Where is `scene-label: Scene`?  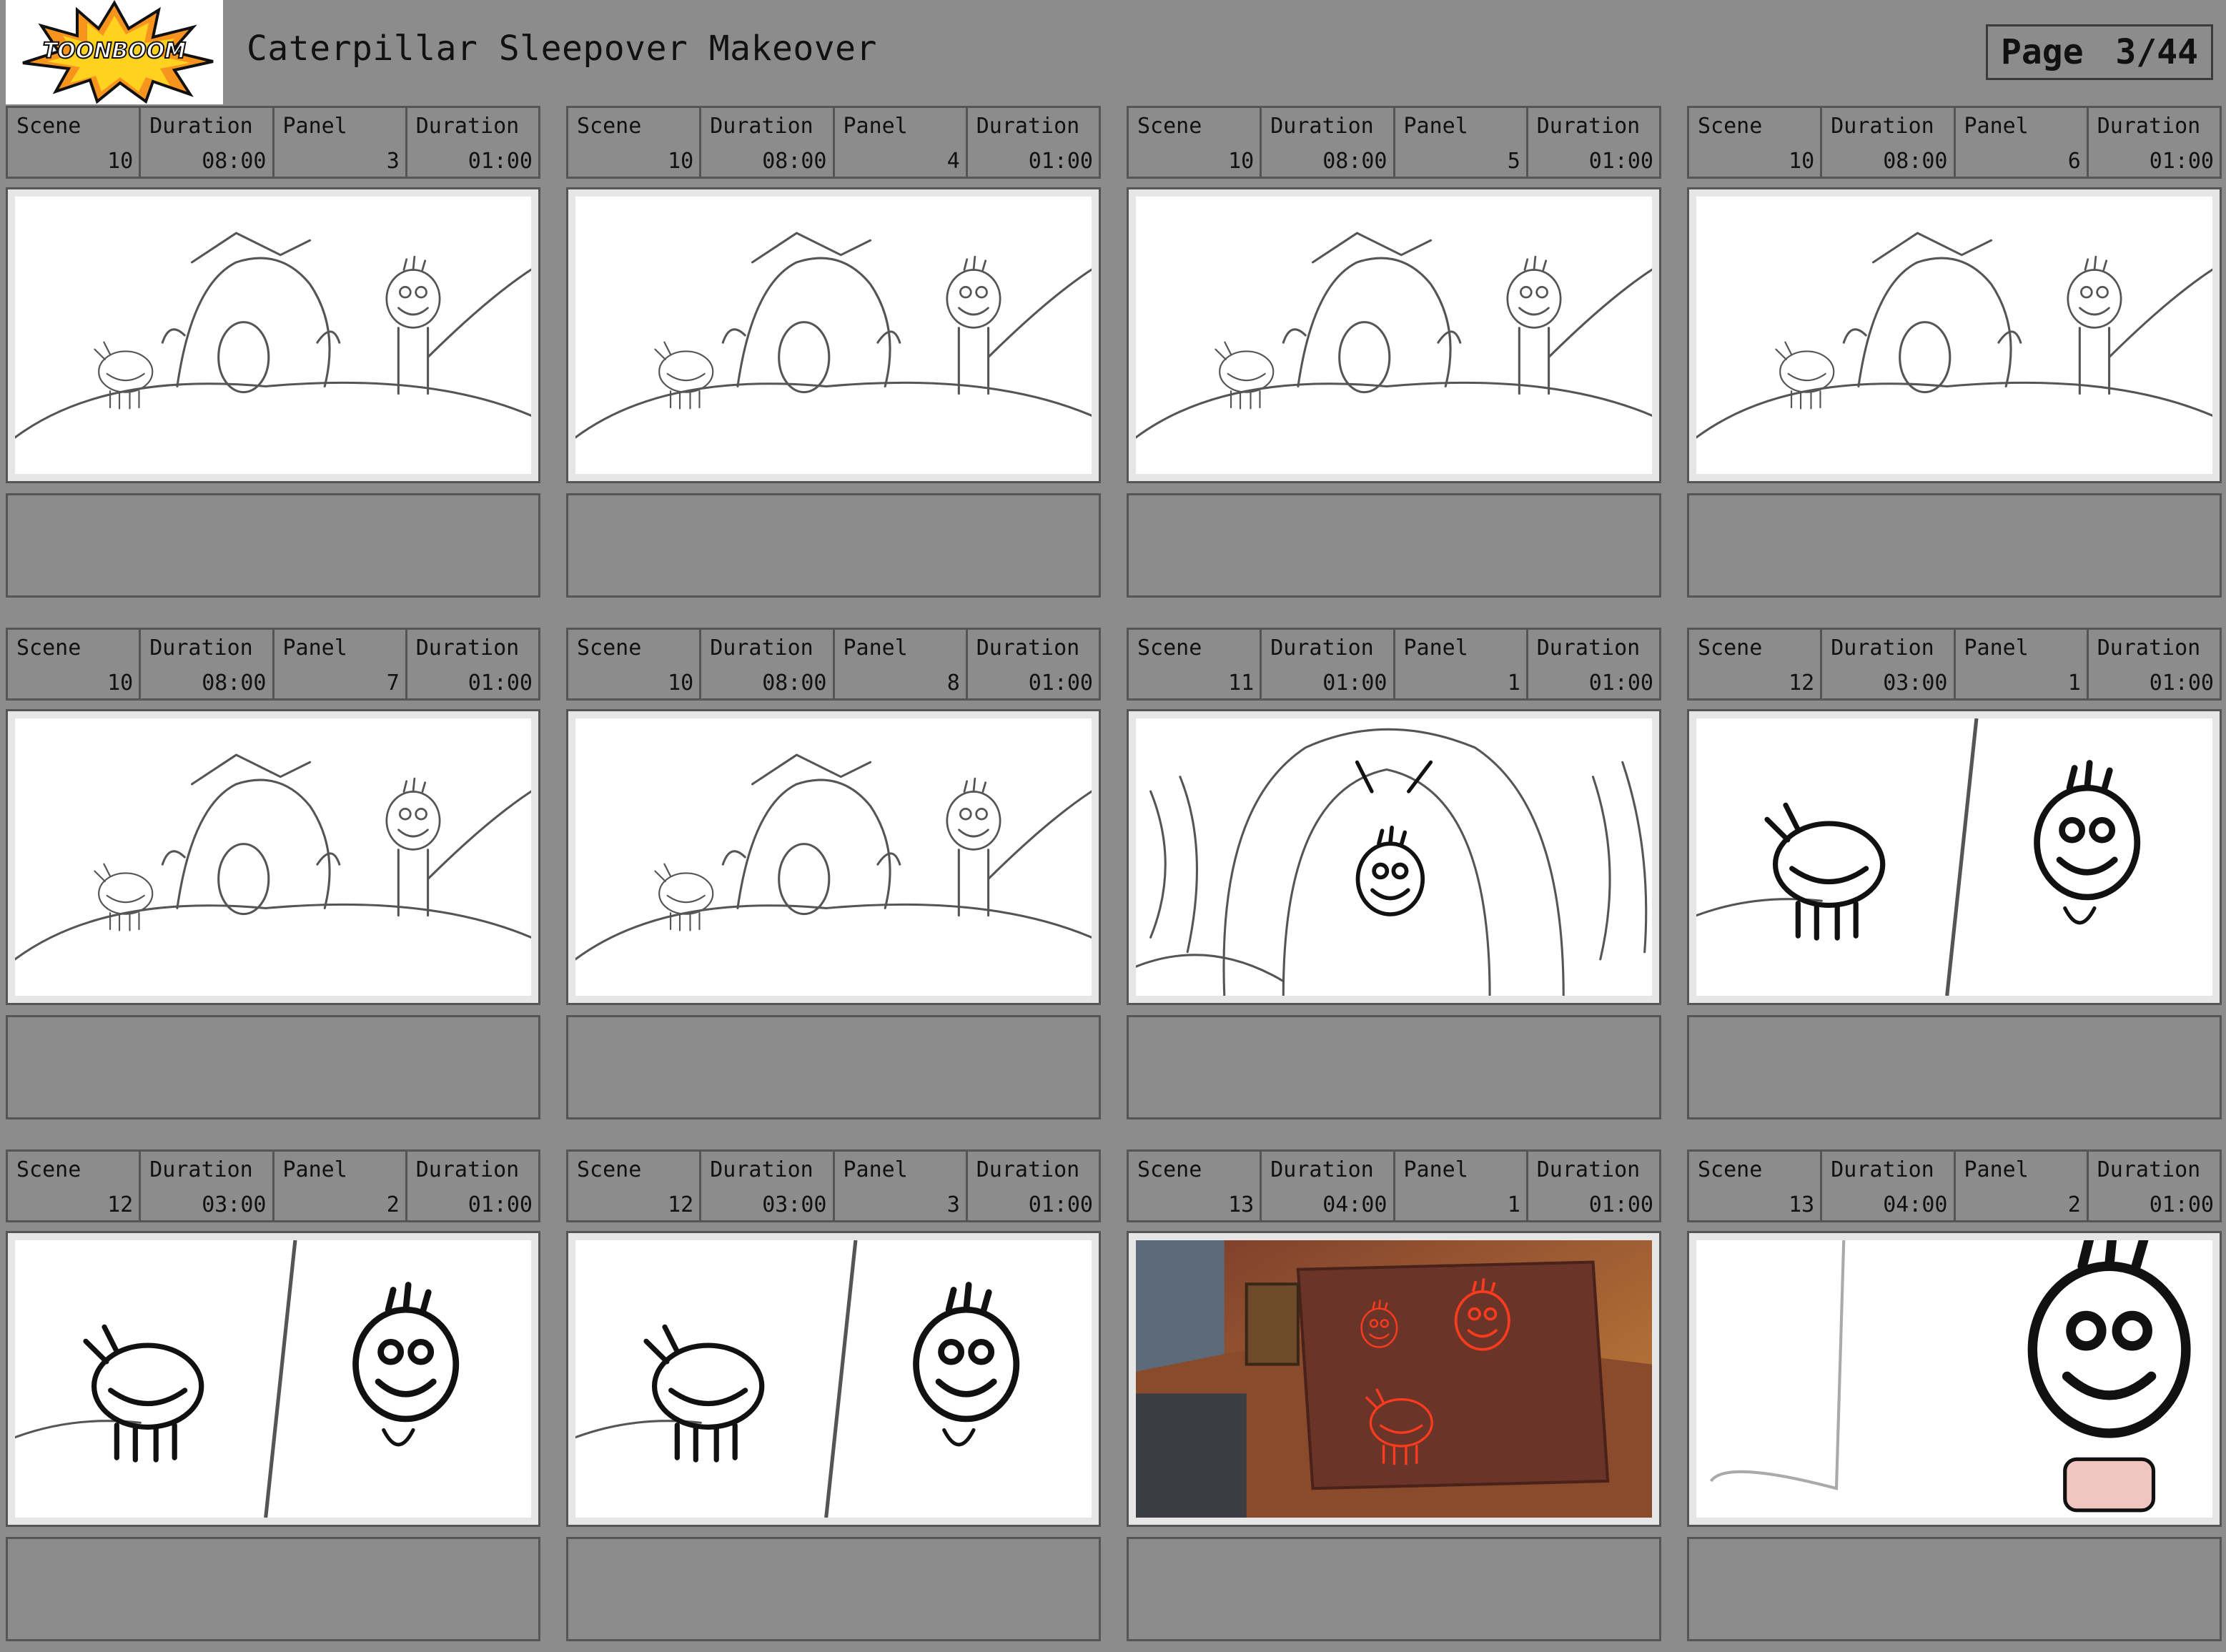 scene-label: Scene is located at coordinates (48, 648).